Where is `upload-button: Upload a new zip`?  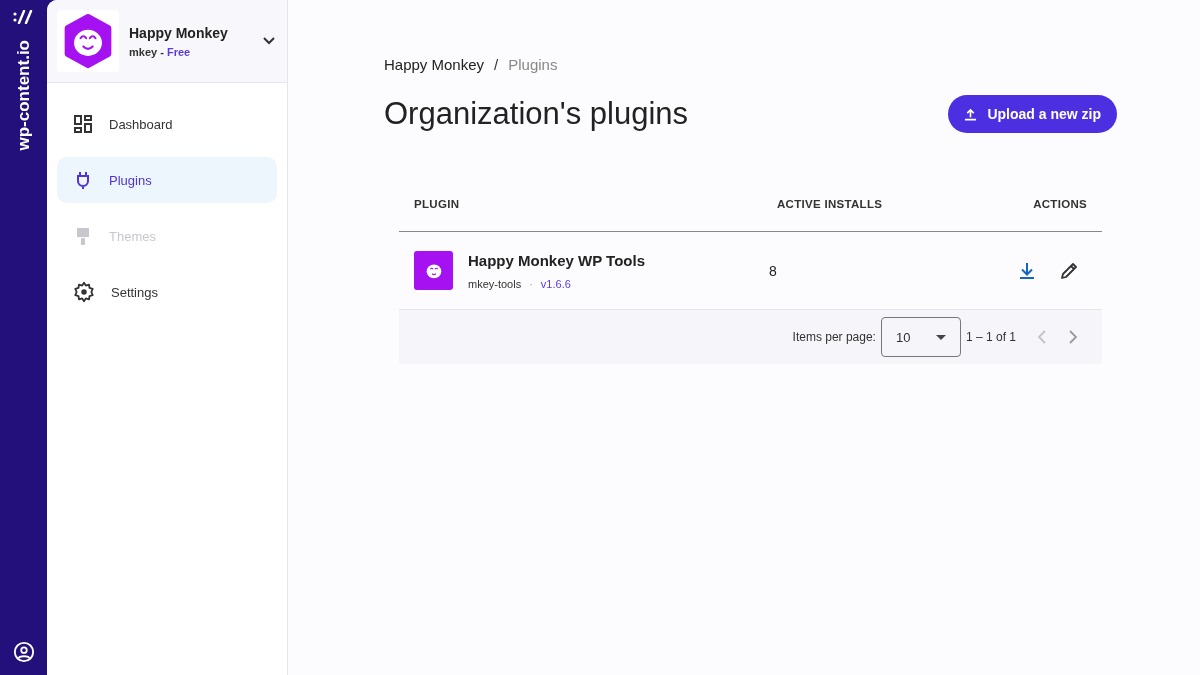 upload-button: Upload a new zip is located at coordinates (1032, 114).